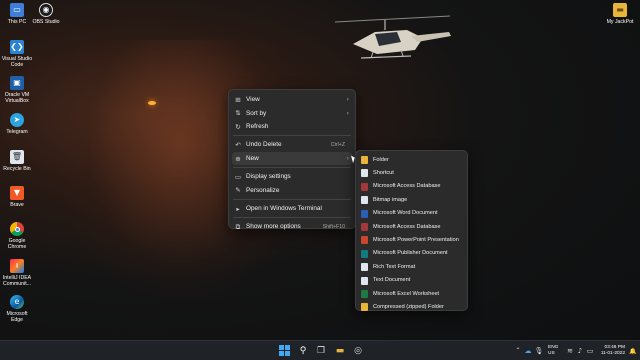 This screenshot has height=360, width=640. What do you see at coordinates (383, 173) in the screenshot?
I see `submenu-item-label: Shortcut` at bounding box center [383, 173].